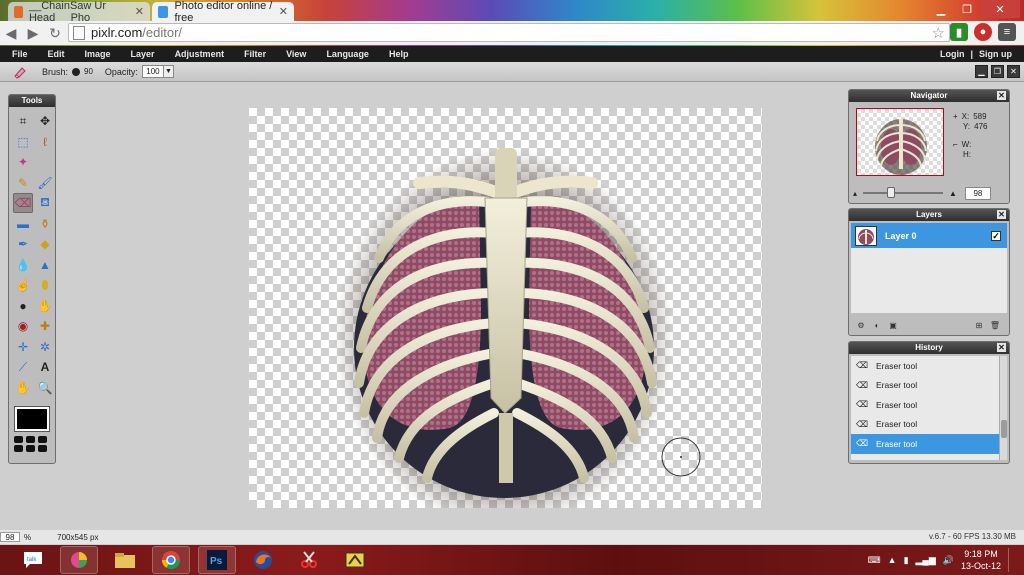  Describe the element at coordinates (953, 193) in the screenshot. I see `zoom-in-icon: ▲` at that location.